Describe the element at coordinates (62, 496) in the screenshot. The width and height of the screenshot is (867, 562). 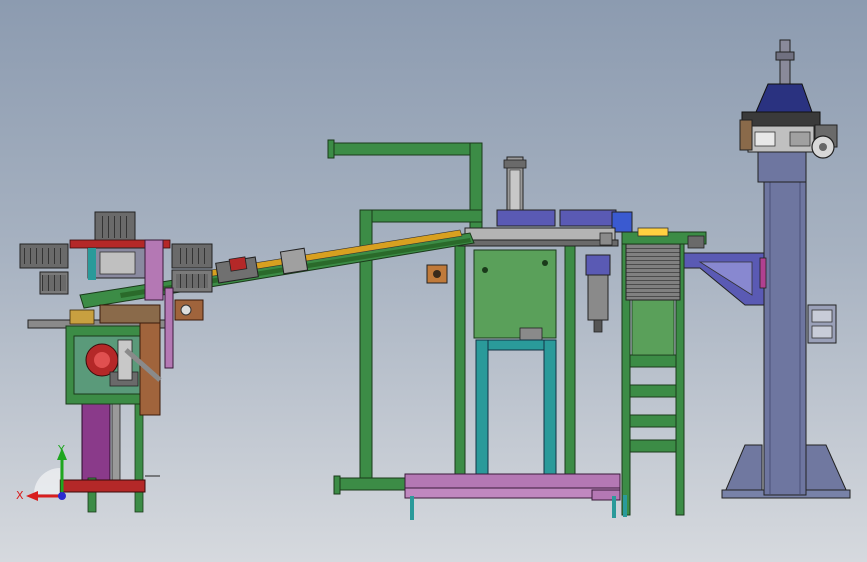
I see `z-axis-dot` at that location.